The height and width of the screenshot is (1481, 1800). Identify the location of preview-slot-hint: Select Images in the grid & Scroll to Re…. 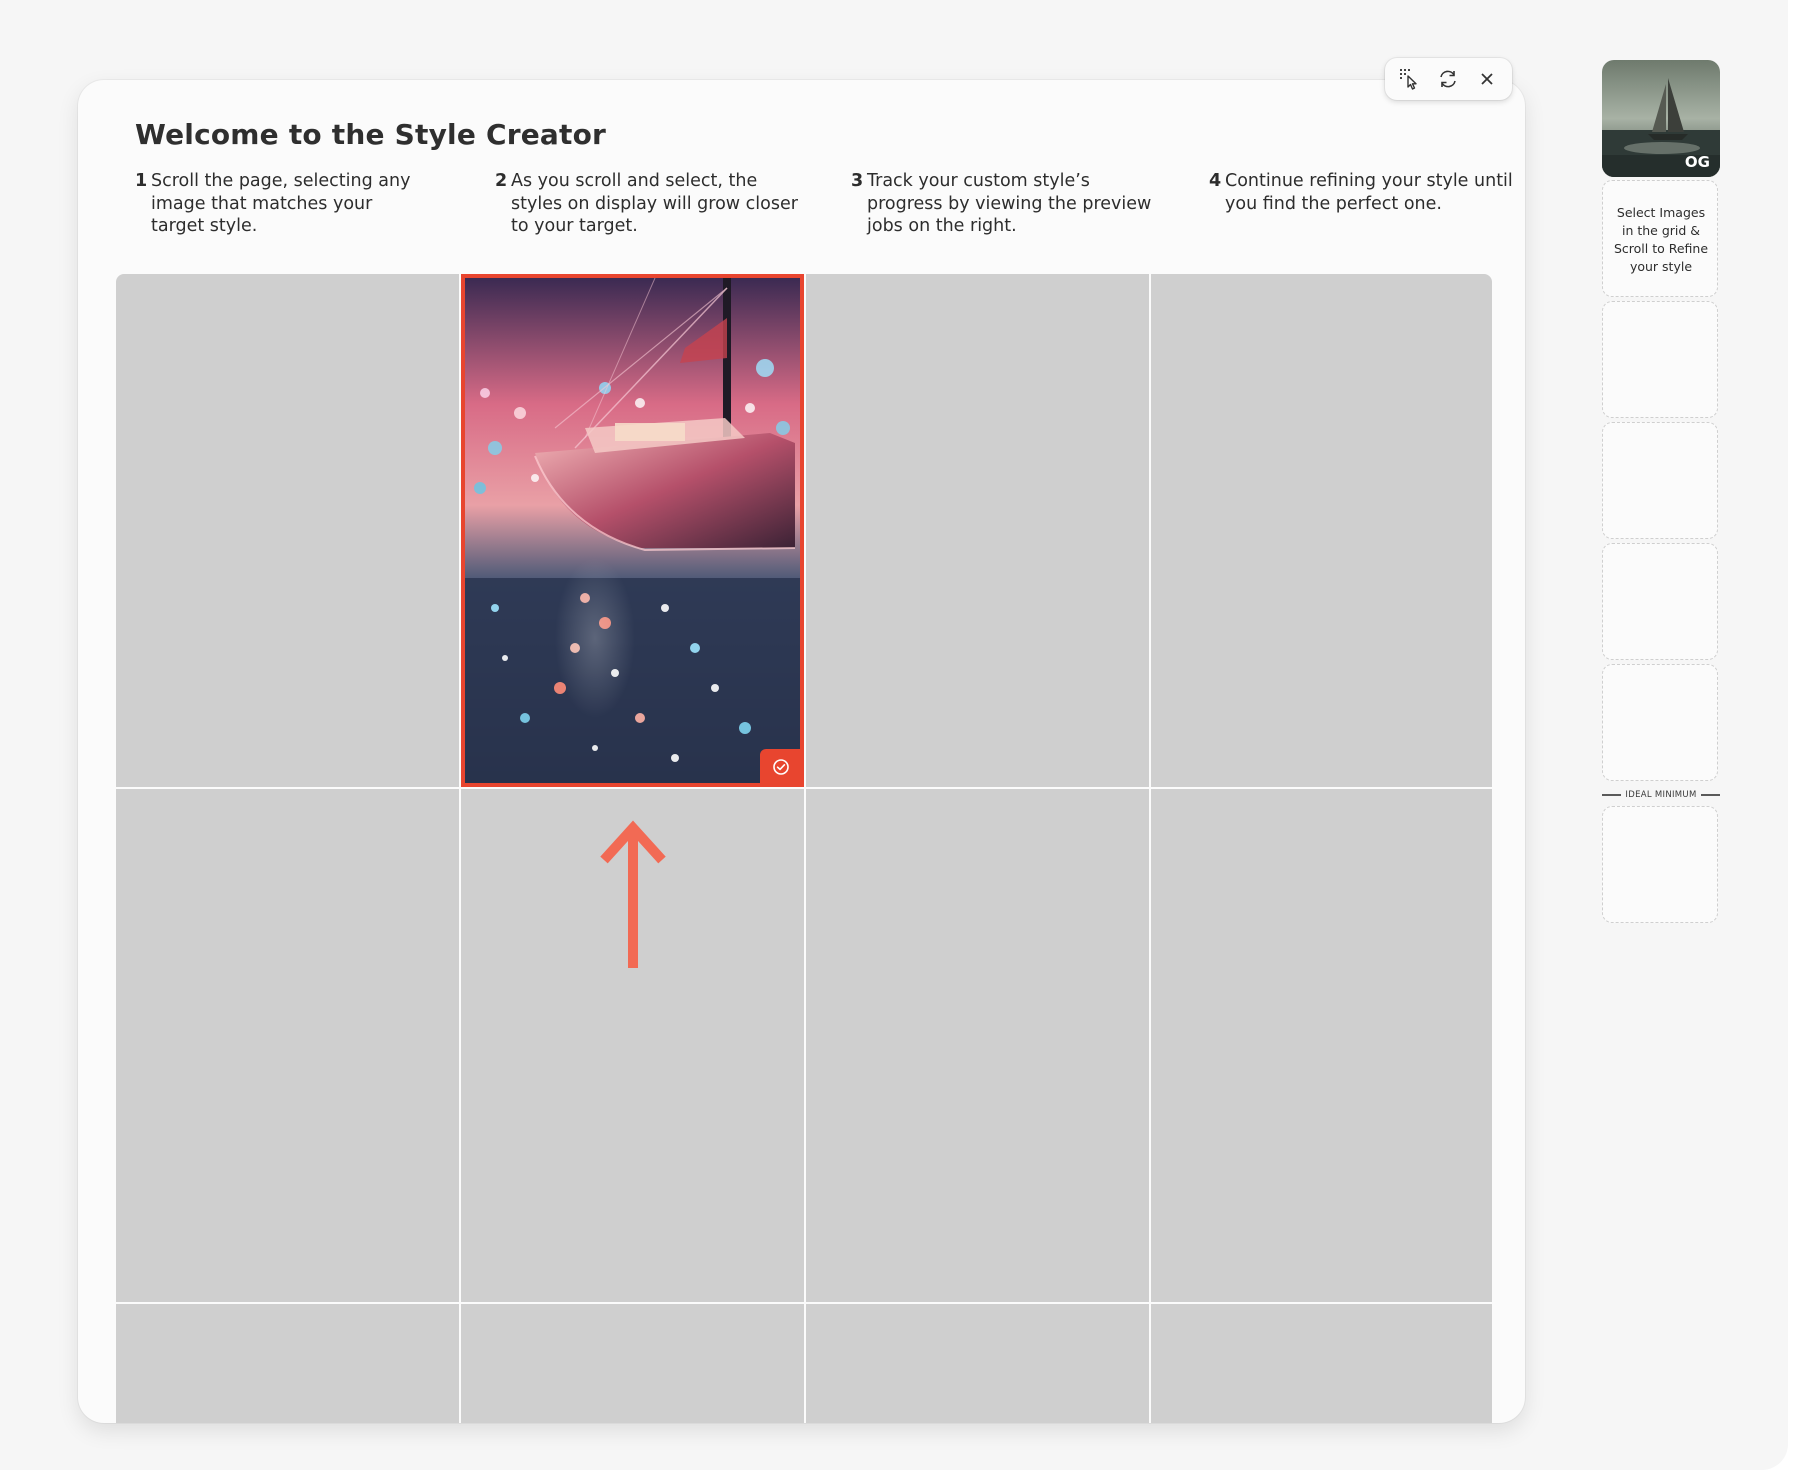
(1660, 238).